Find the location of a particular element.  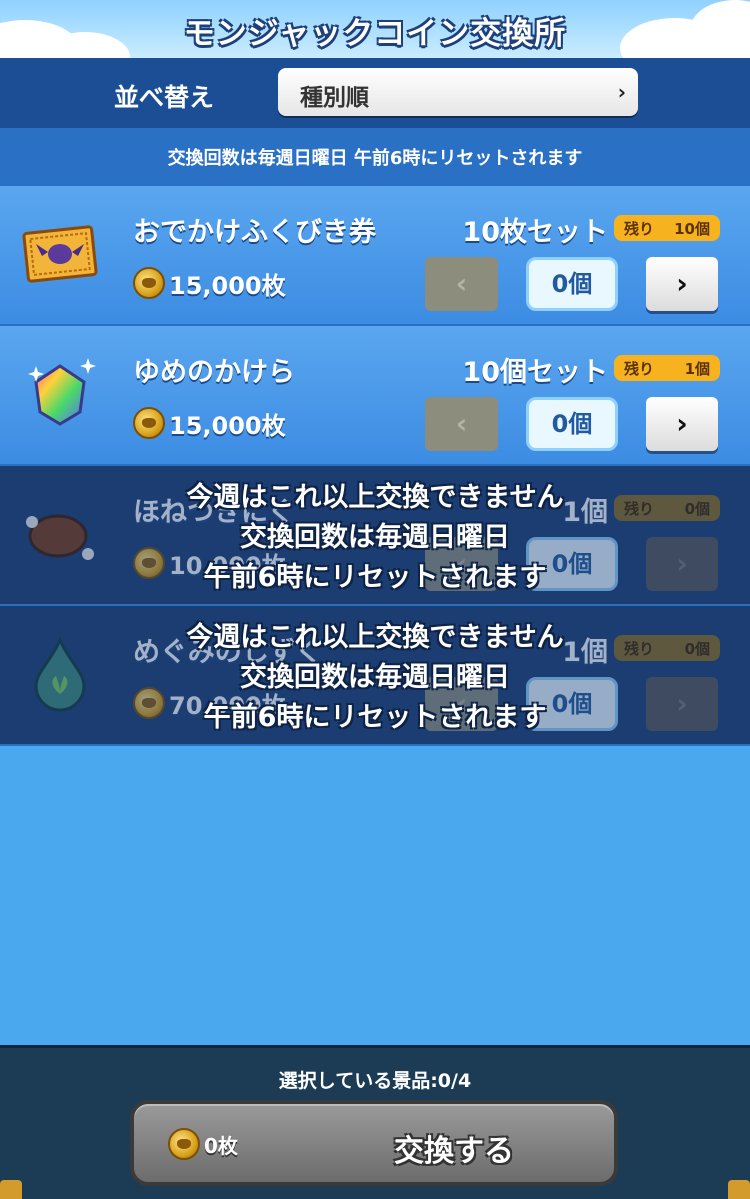

sort-select: 種別順 › is located at coordinates (458, 92).